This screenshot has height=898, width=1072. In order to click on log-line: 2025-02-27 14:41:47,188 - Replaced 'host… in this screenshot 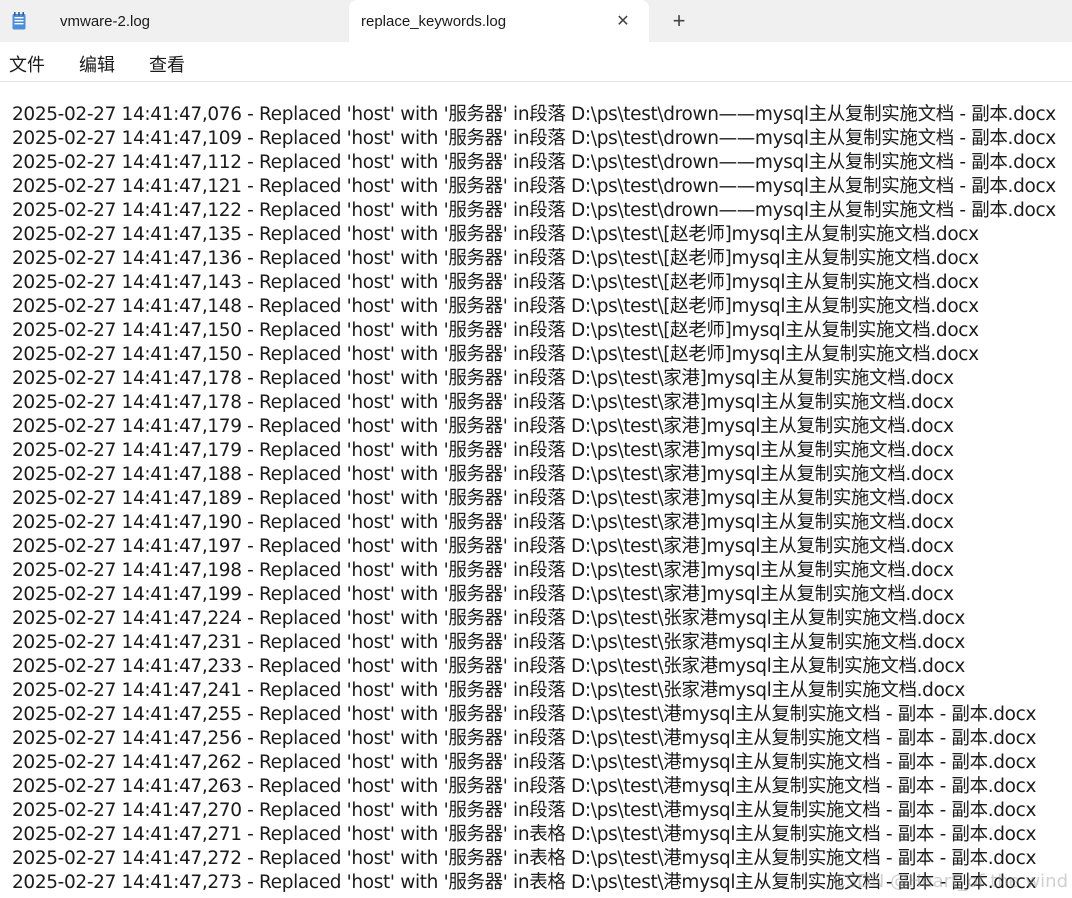, I will do `click(483, 474)`.